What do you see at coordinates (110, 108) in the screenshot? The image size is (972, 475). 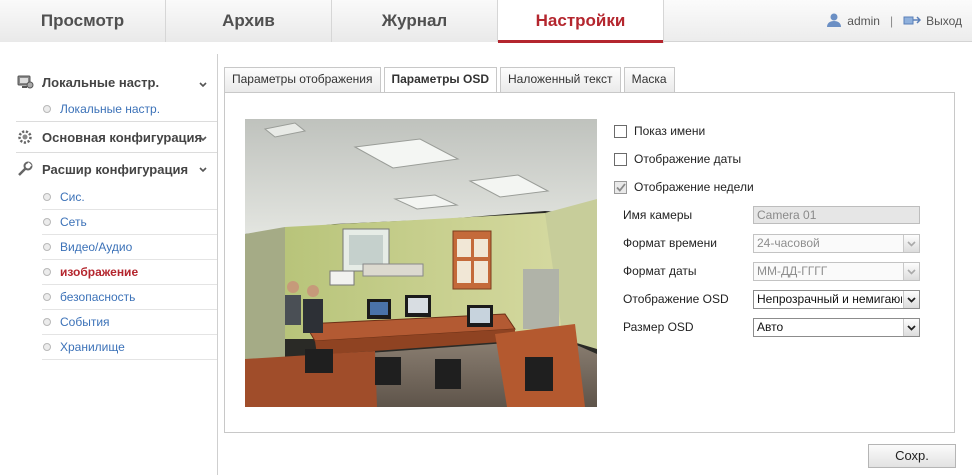 I see `sidebar-item-label: Локальные настр.` at bounding box center [110, 108].